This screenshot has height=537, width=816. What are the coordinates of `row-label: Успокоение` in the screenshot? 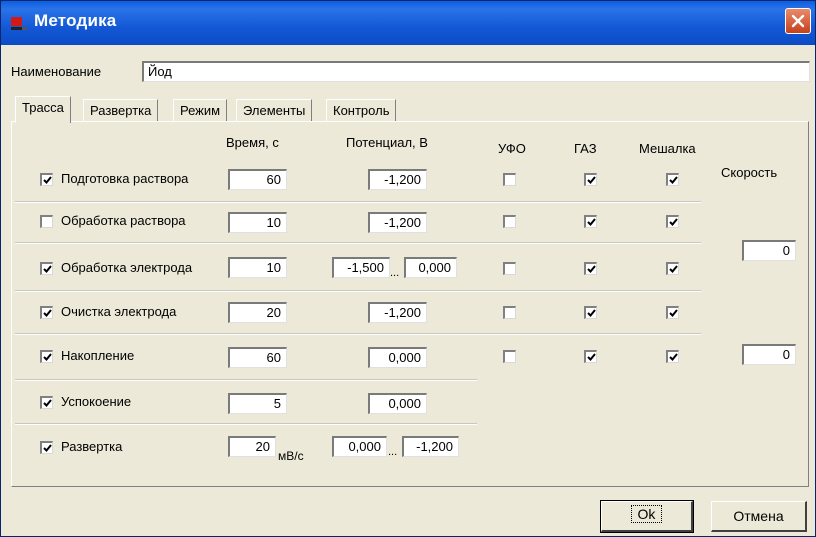 It's located at (96, 401).